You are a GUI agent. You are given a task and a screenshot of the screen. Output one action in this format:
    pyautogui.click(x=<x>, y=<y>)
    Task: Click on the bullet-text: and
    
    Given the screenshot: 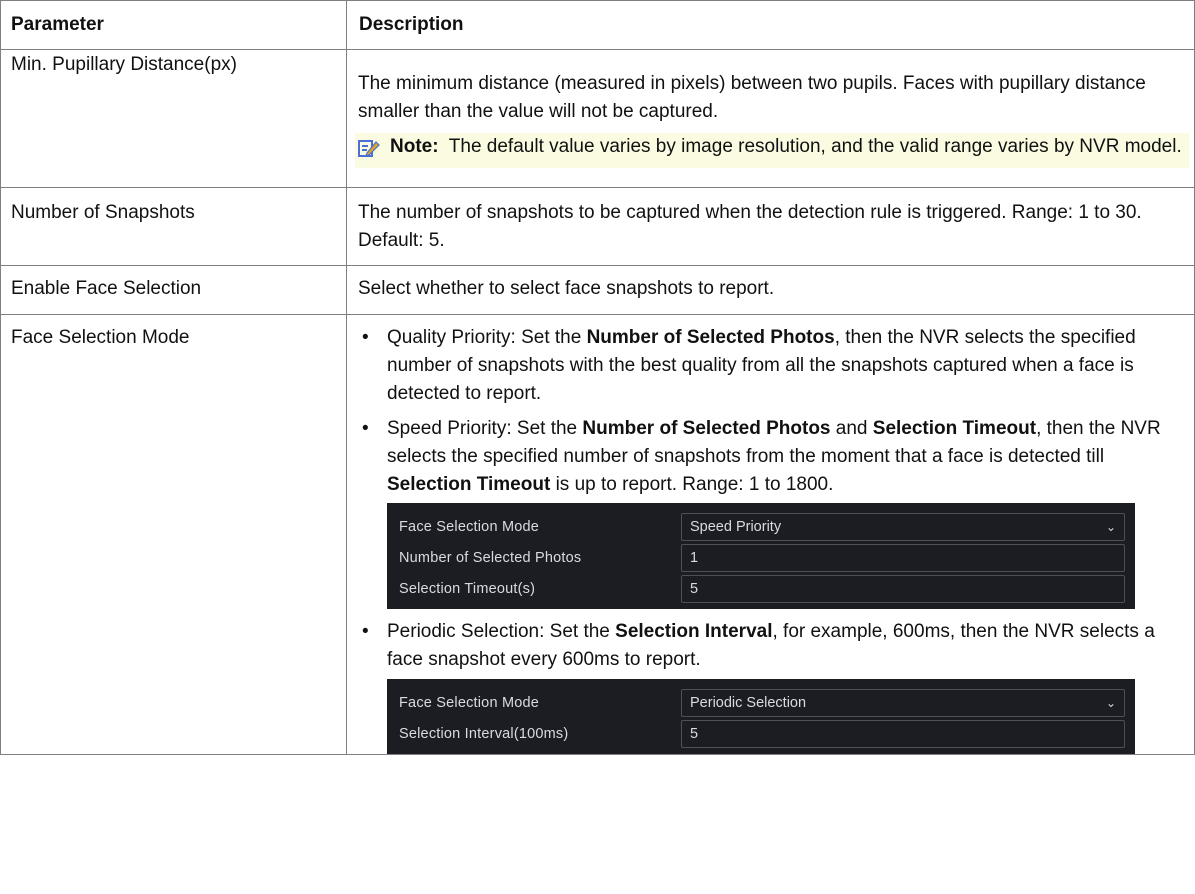 What is the action you would take?
    pyautogui.click(x=851, y=428)
    